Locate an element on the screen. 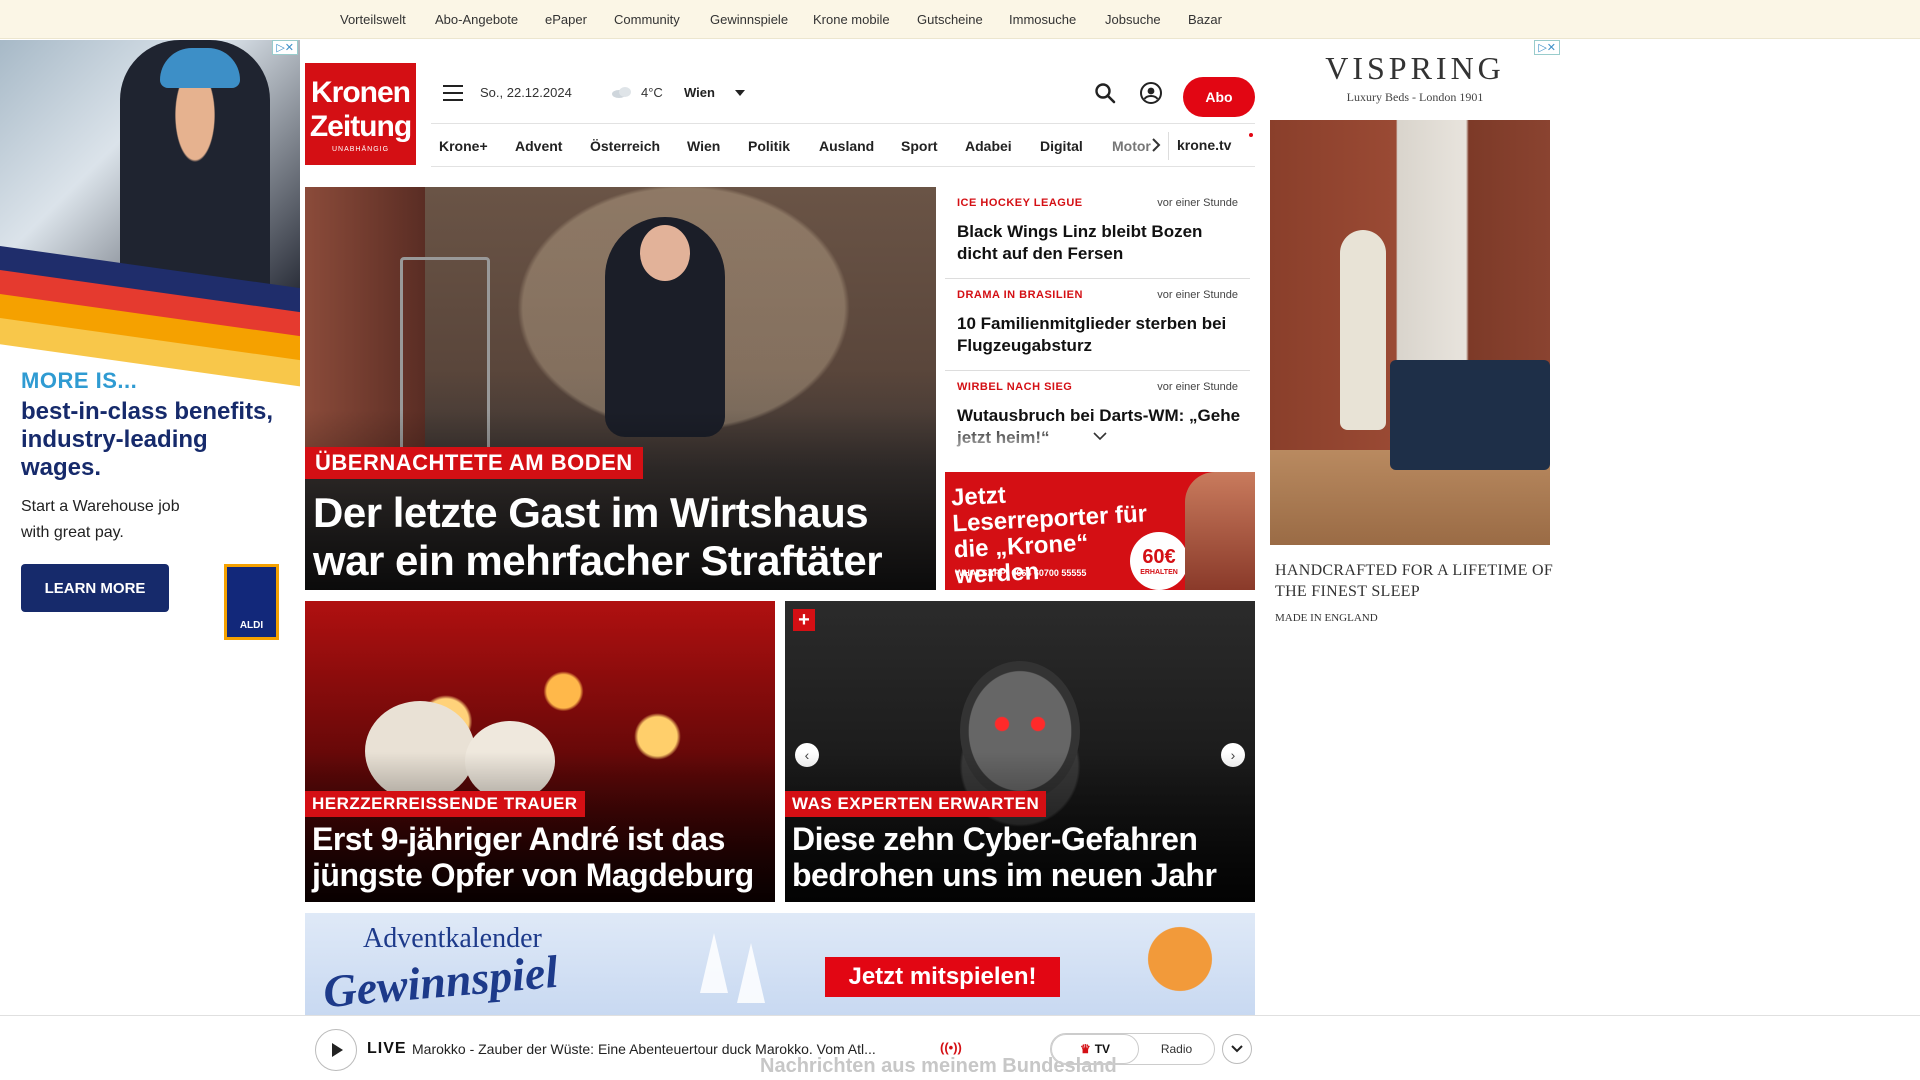  menu-icon is located at coordinates (453, 93).